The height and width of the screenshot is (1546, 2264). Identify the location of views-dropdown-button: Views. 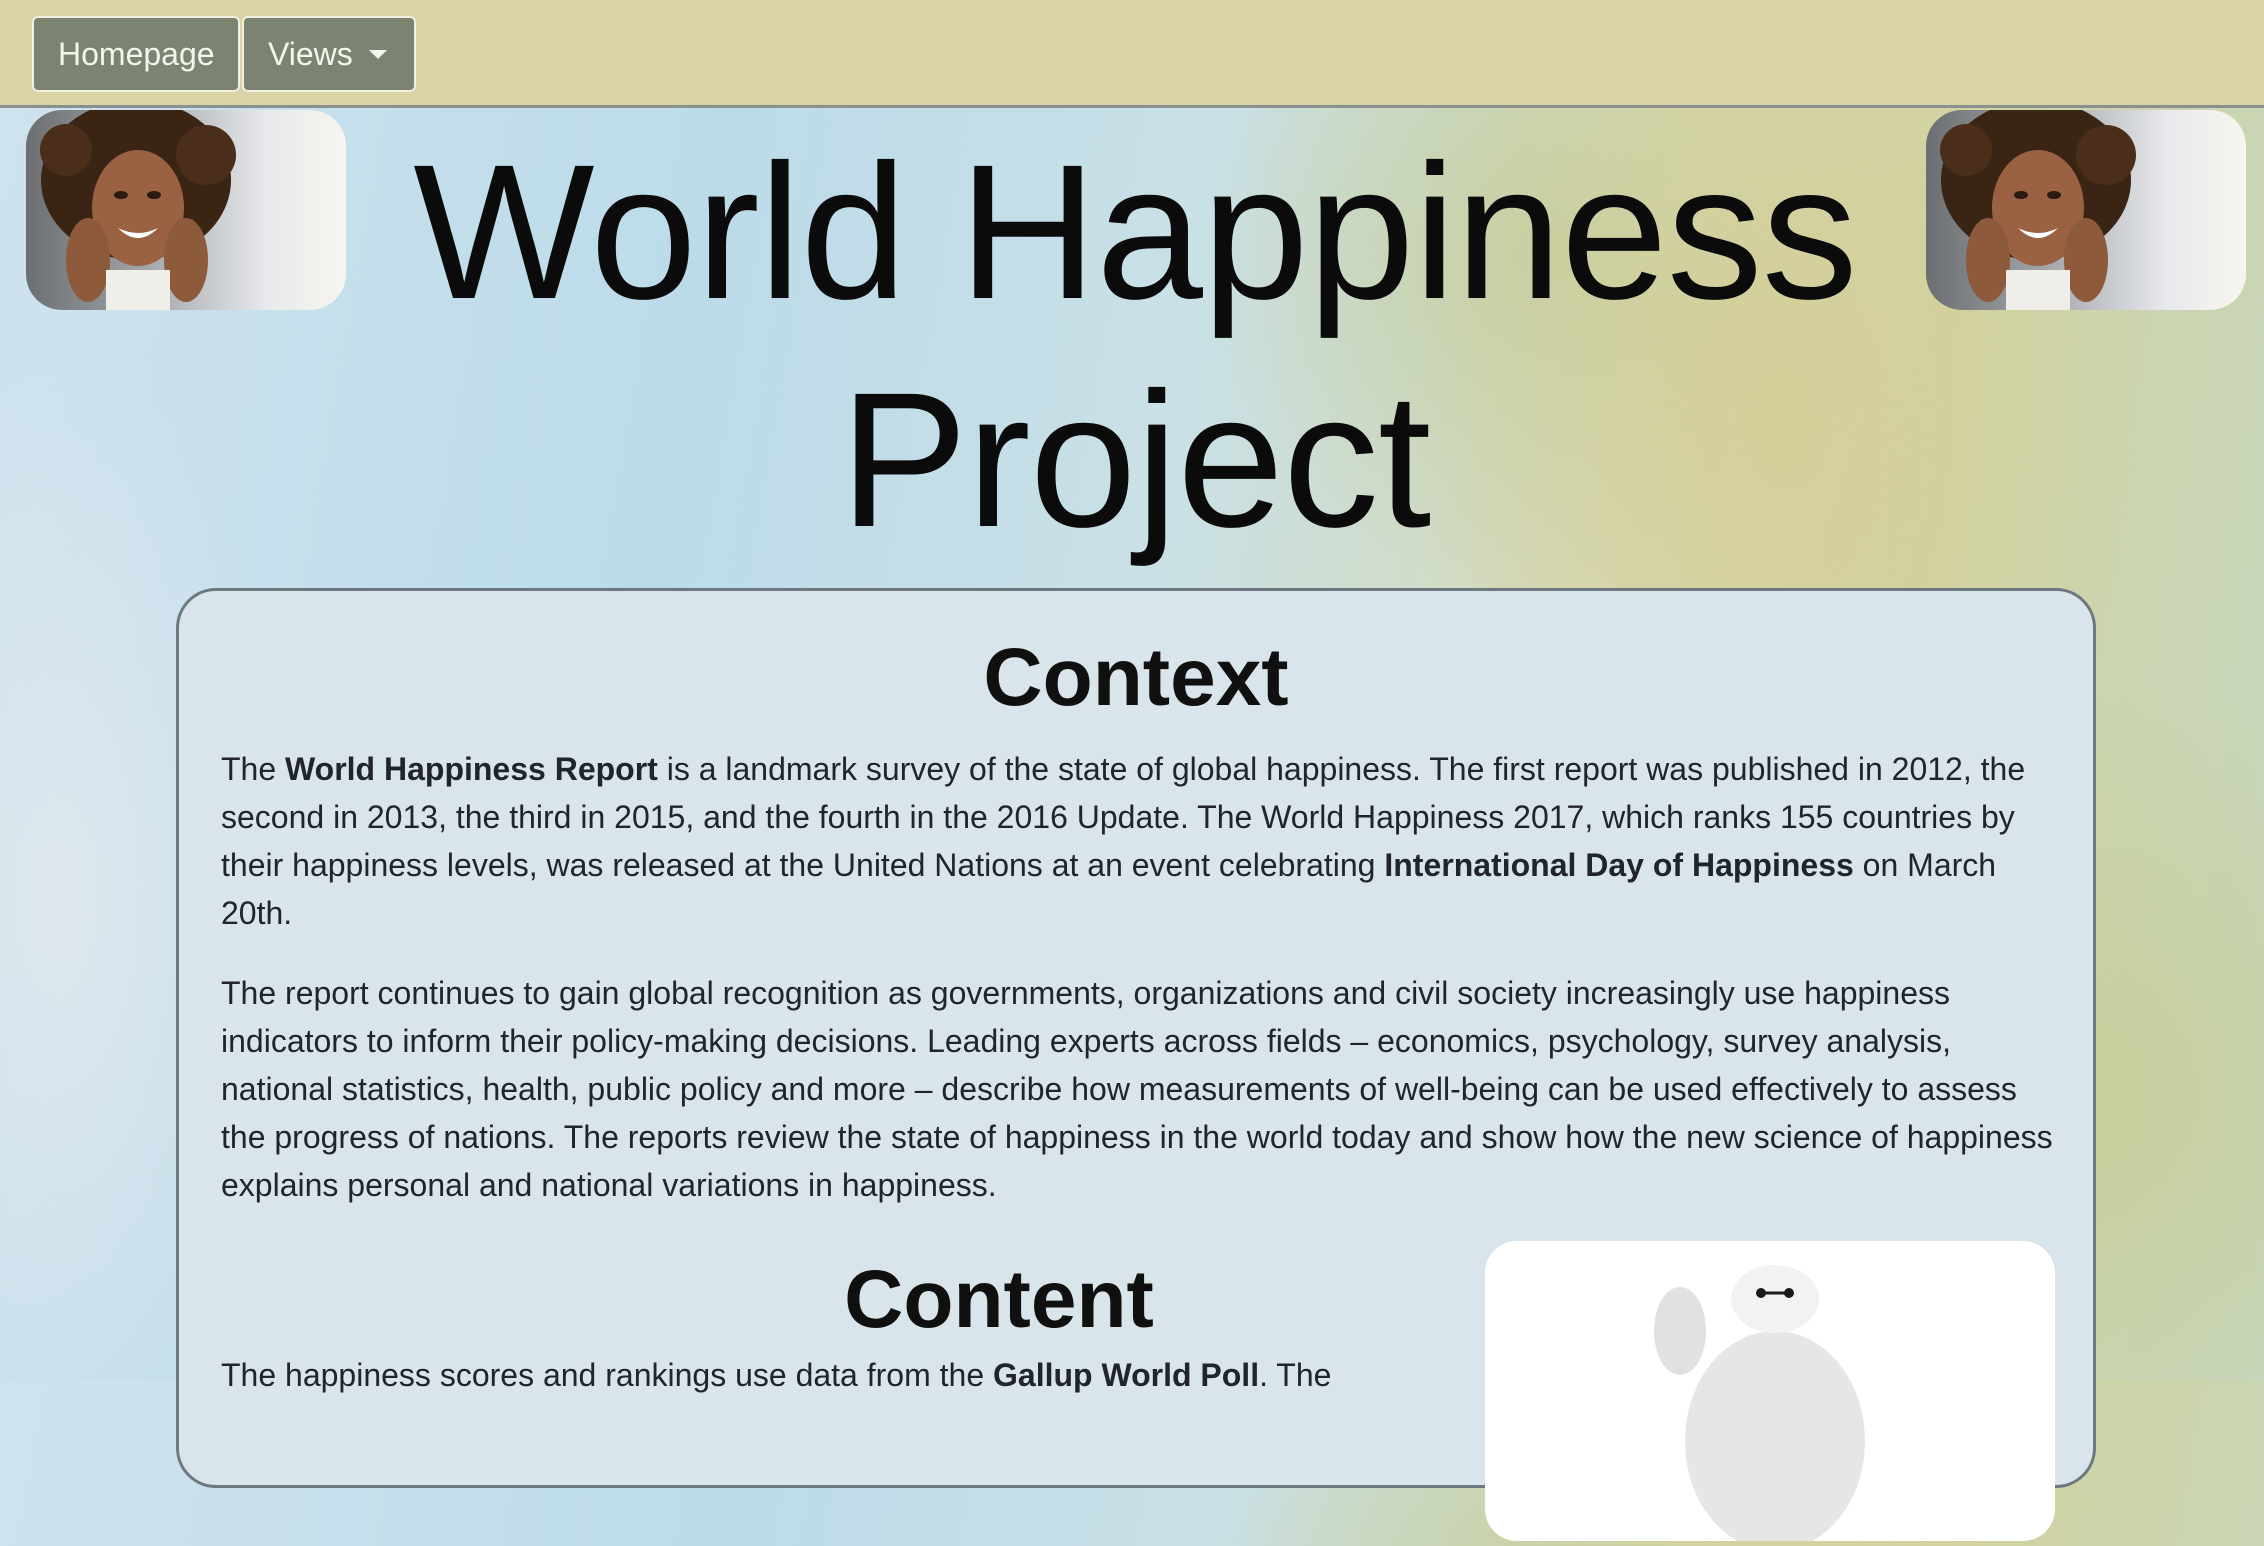
(329, 54).